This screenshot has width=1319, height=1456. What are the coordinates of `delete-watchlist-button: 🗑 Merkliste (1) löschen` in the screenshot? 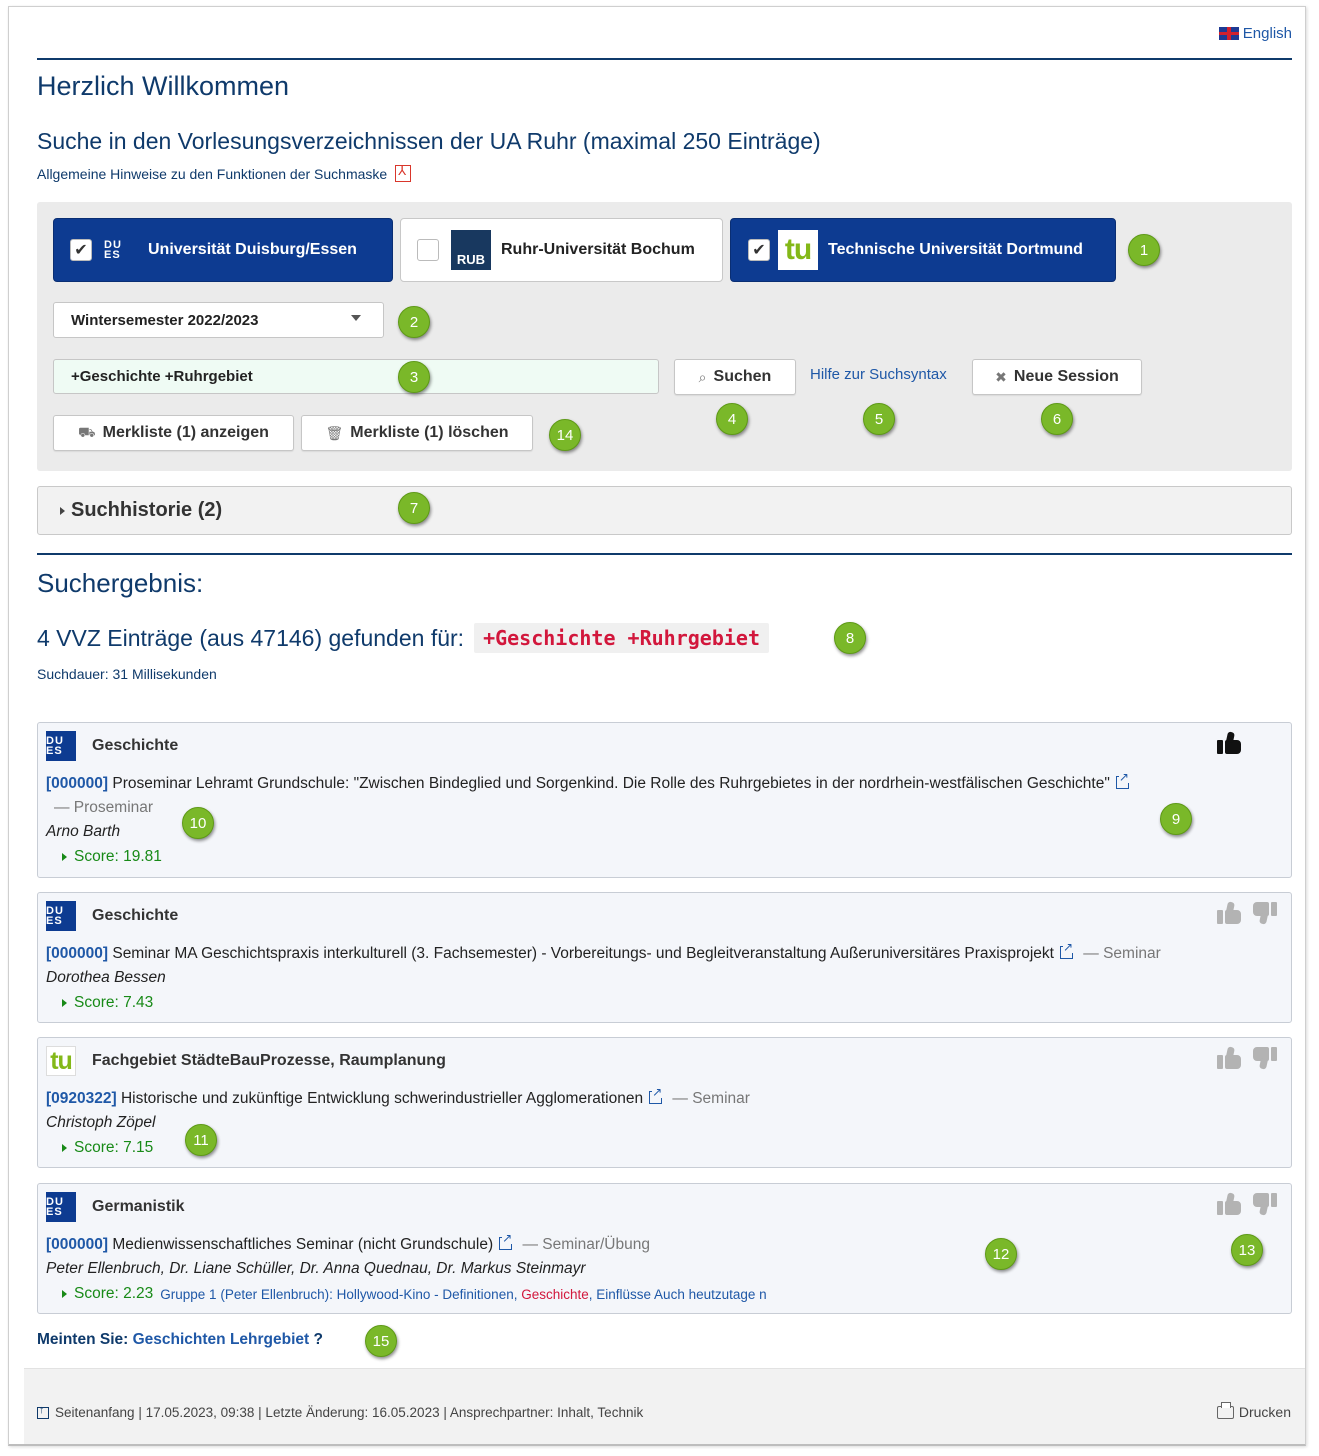 It's located at (417, 433).